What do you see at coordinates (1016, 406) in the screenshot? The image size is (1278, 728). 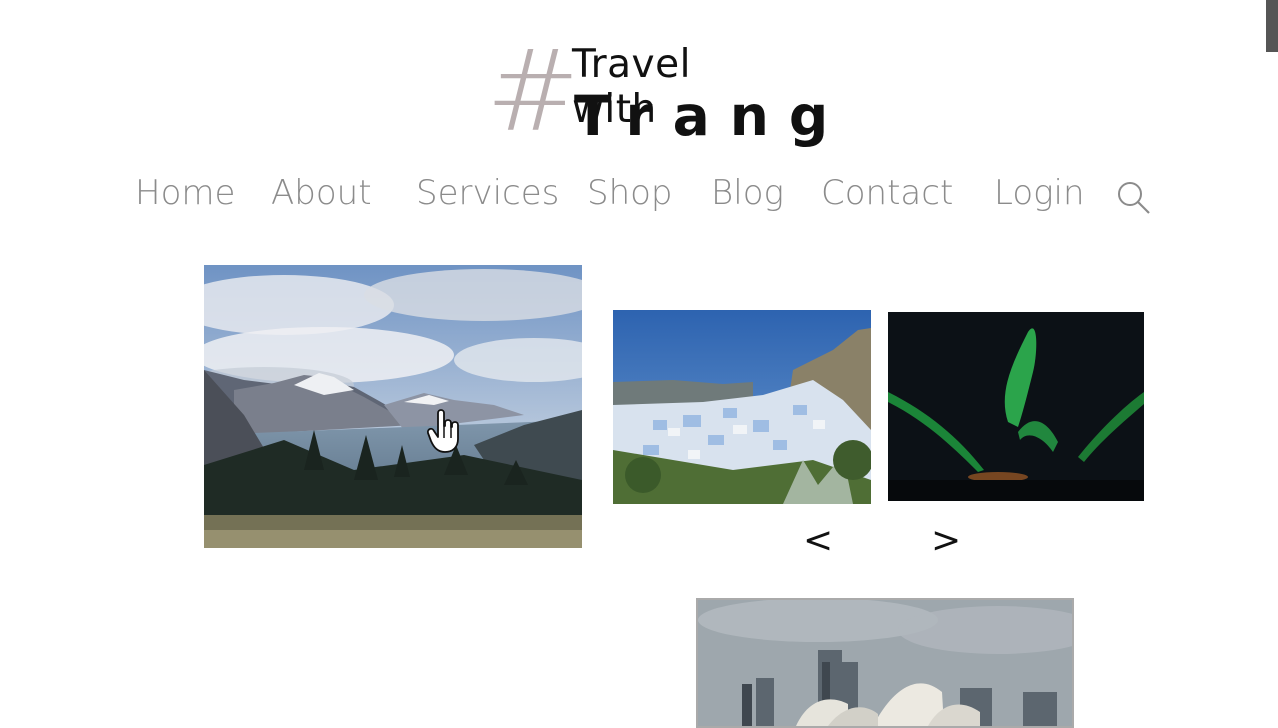 I see `gallery-image-aurora` at bounding box center [1016, 406].